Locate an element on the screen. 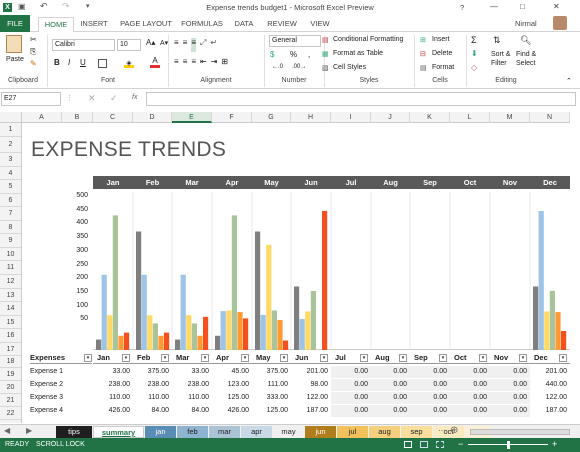 The height and width of the screenshot is (452, 580). row-header: 7 is located at coordinates (11, 214).